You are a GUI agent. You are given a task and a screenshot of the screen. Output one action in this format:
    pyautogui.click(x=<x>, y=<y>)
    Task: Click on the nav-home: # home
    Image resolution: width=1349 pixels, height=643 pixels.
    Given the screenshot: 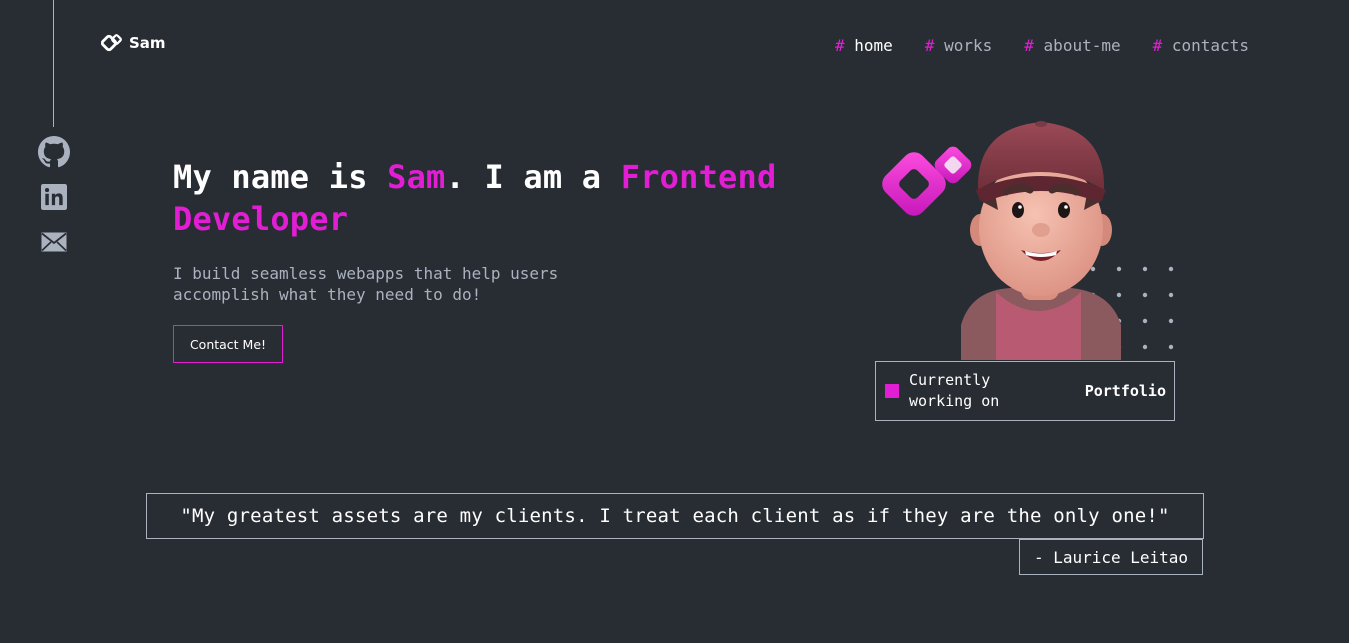 What is the action you would take?
    pyautogui.click(x=864, y=45)
    